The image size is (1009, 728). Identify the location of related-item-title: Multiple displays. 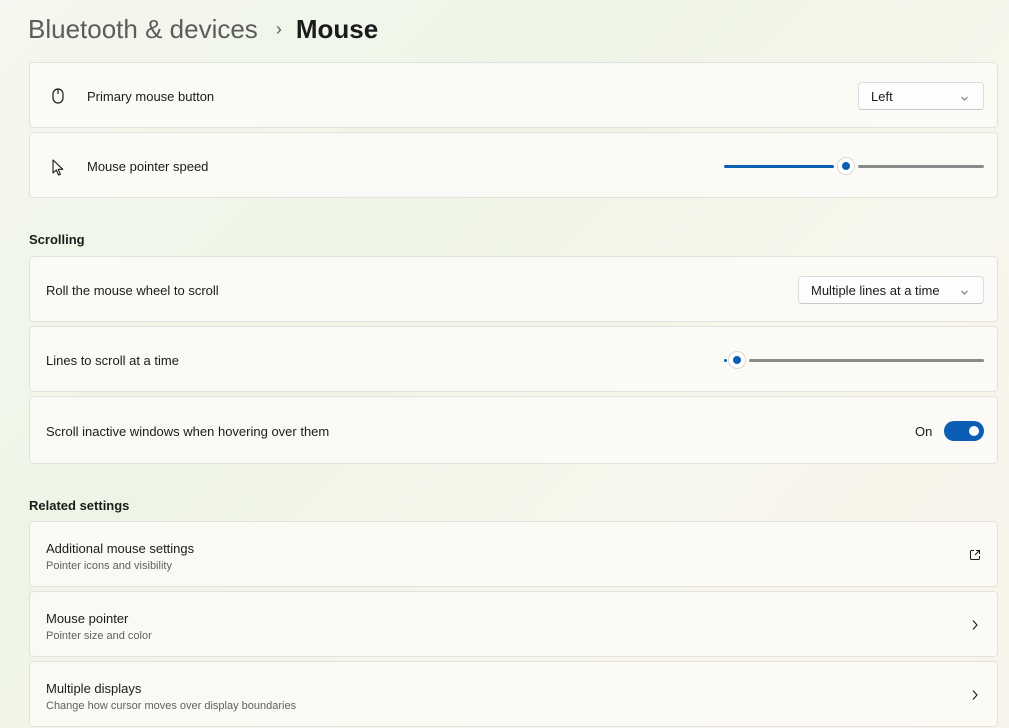
(94, 688).